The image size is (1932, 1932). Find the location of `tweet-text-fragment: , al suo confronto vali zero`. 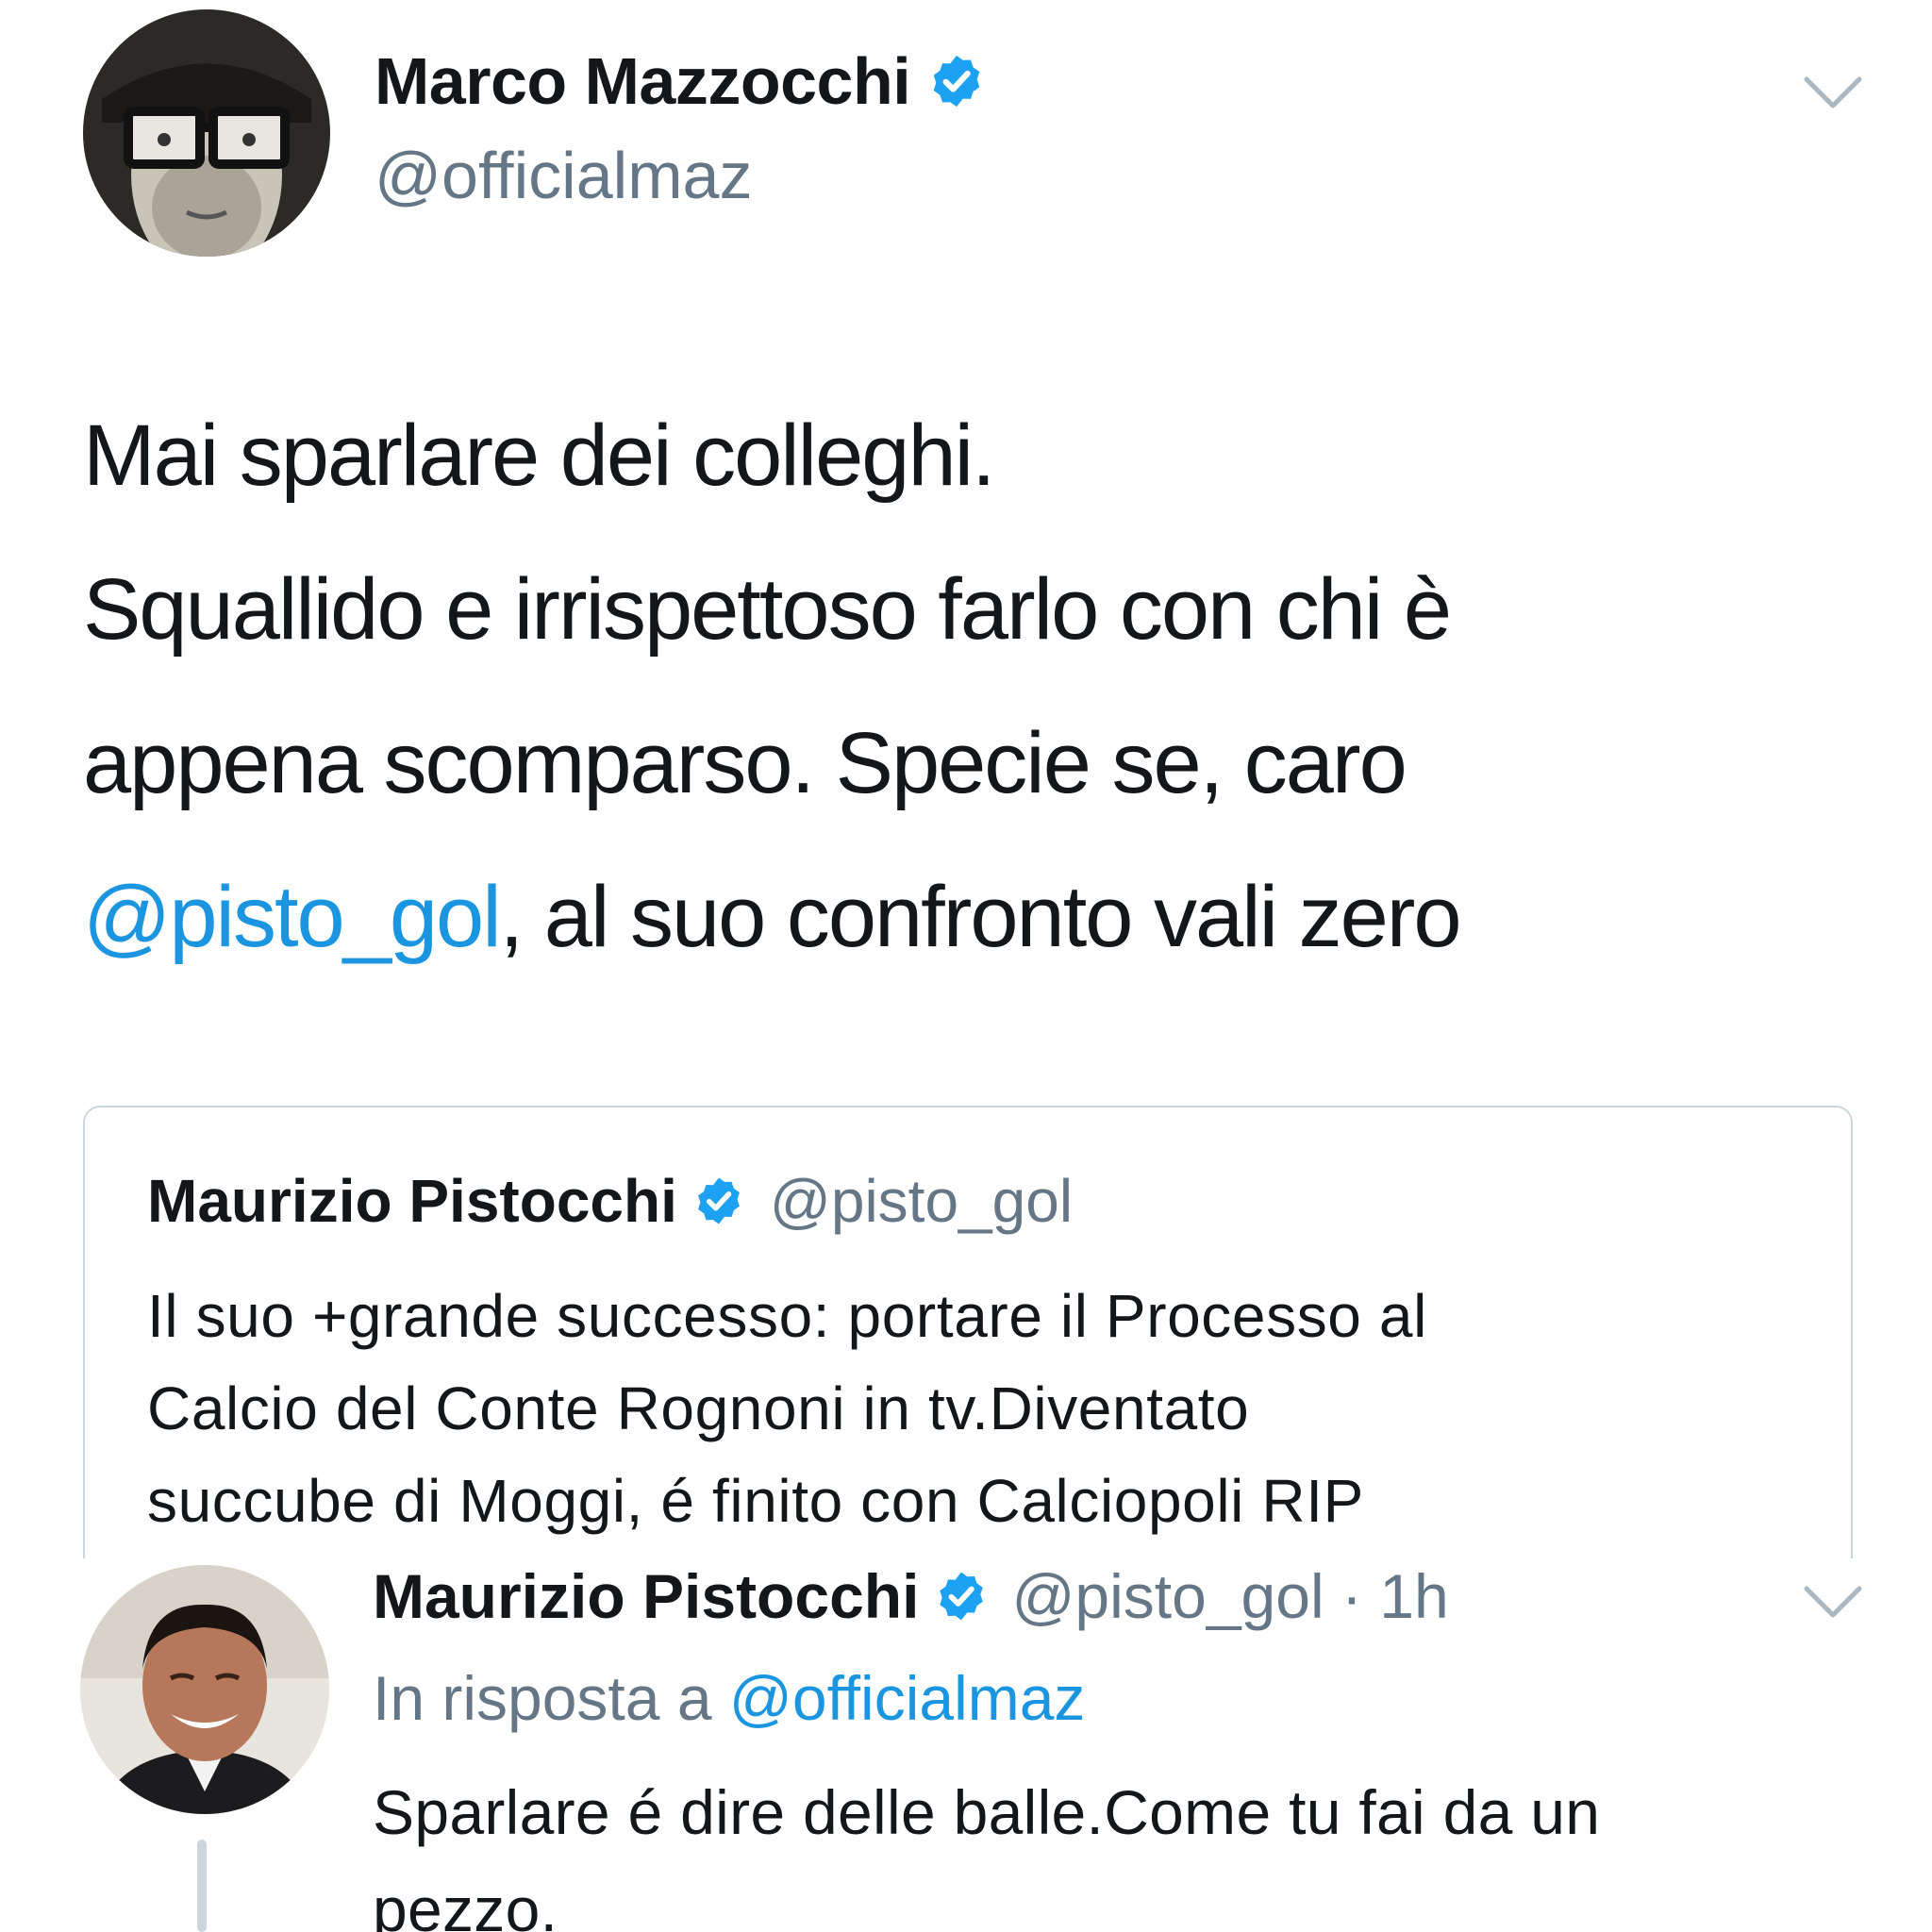

tweet-text-fragment: , al suo confronto vali zero is located at coordinates (981, 917).